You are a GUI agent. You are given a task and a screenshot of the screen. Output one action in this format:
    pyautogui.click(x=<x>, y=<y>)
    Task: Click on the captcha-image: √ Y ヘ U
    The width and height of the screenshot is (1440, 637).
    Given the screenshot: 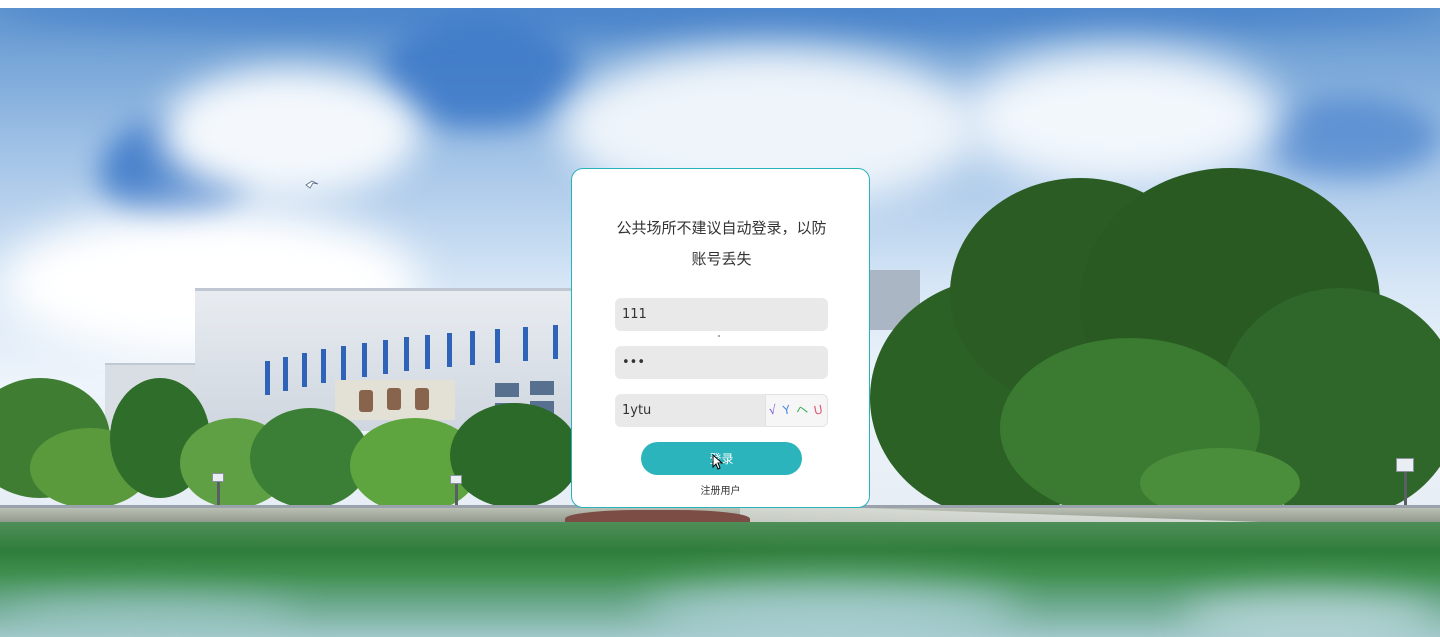 What is the action you would take?
    pyautogui.click(x=796, y=410)
    